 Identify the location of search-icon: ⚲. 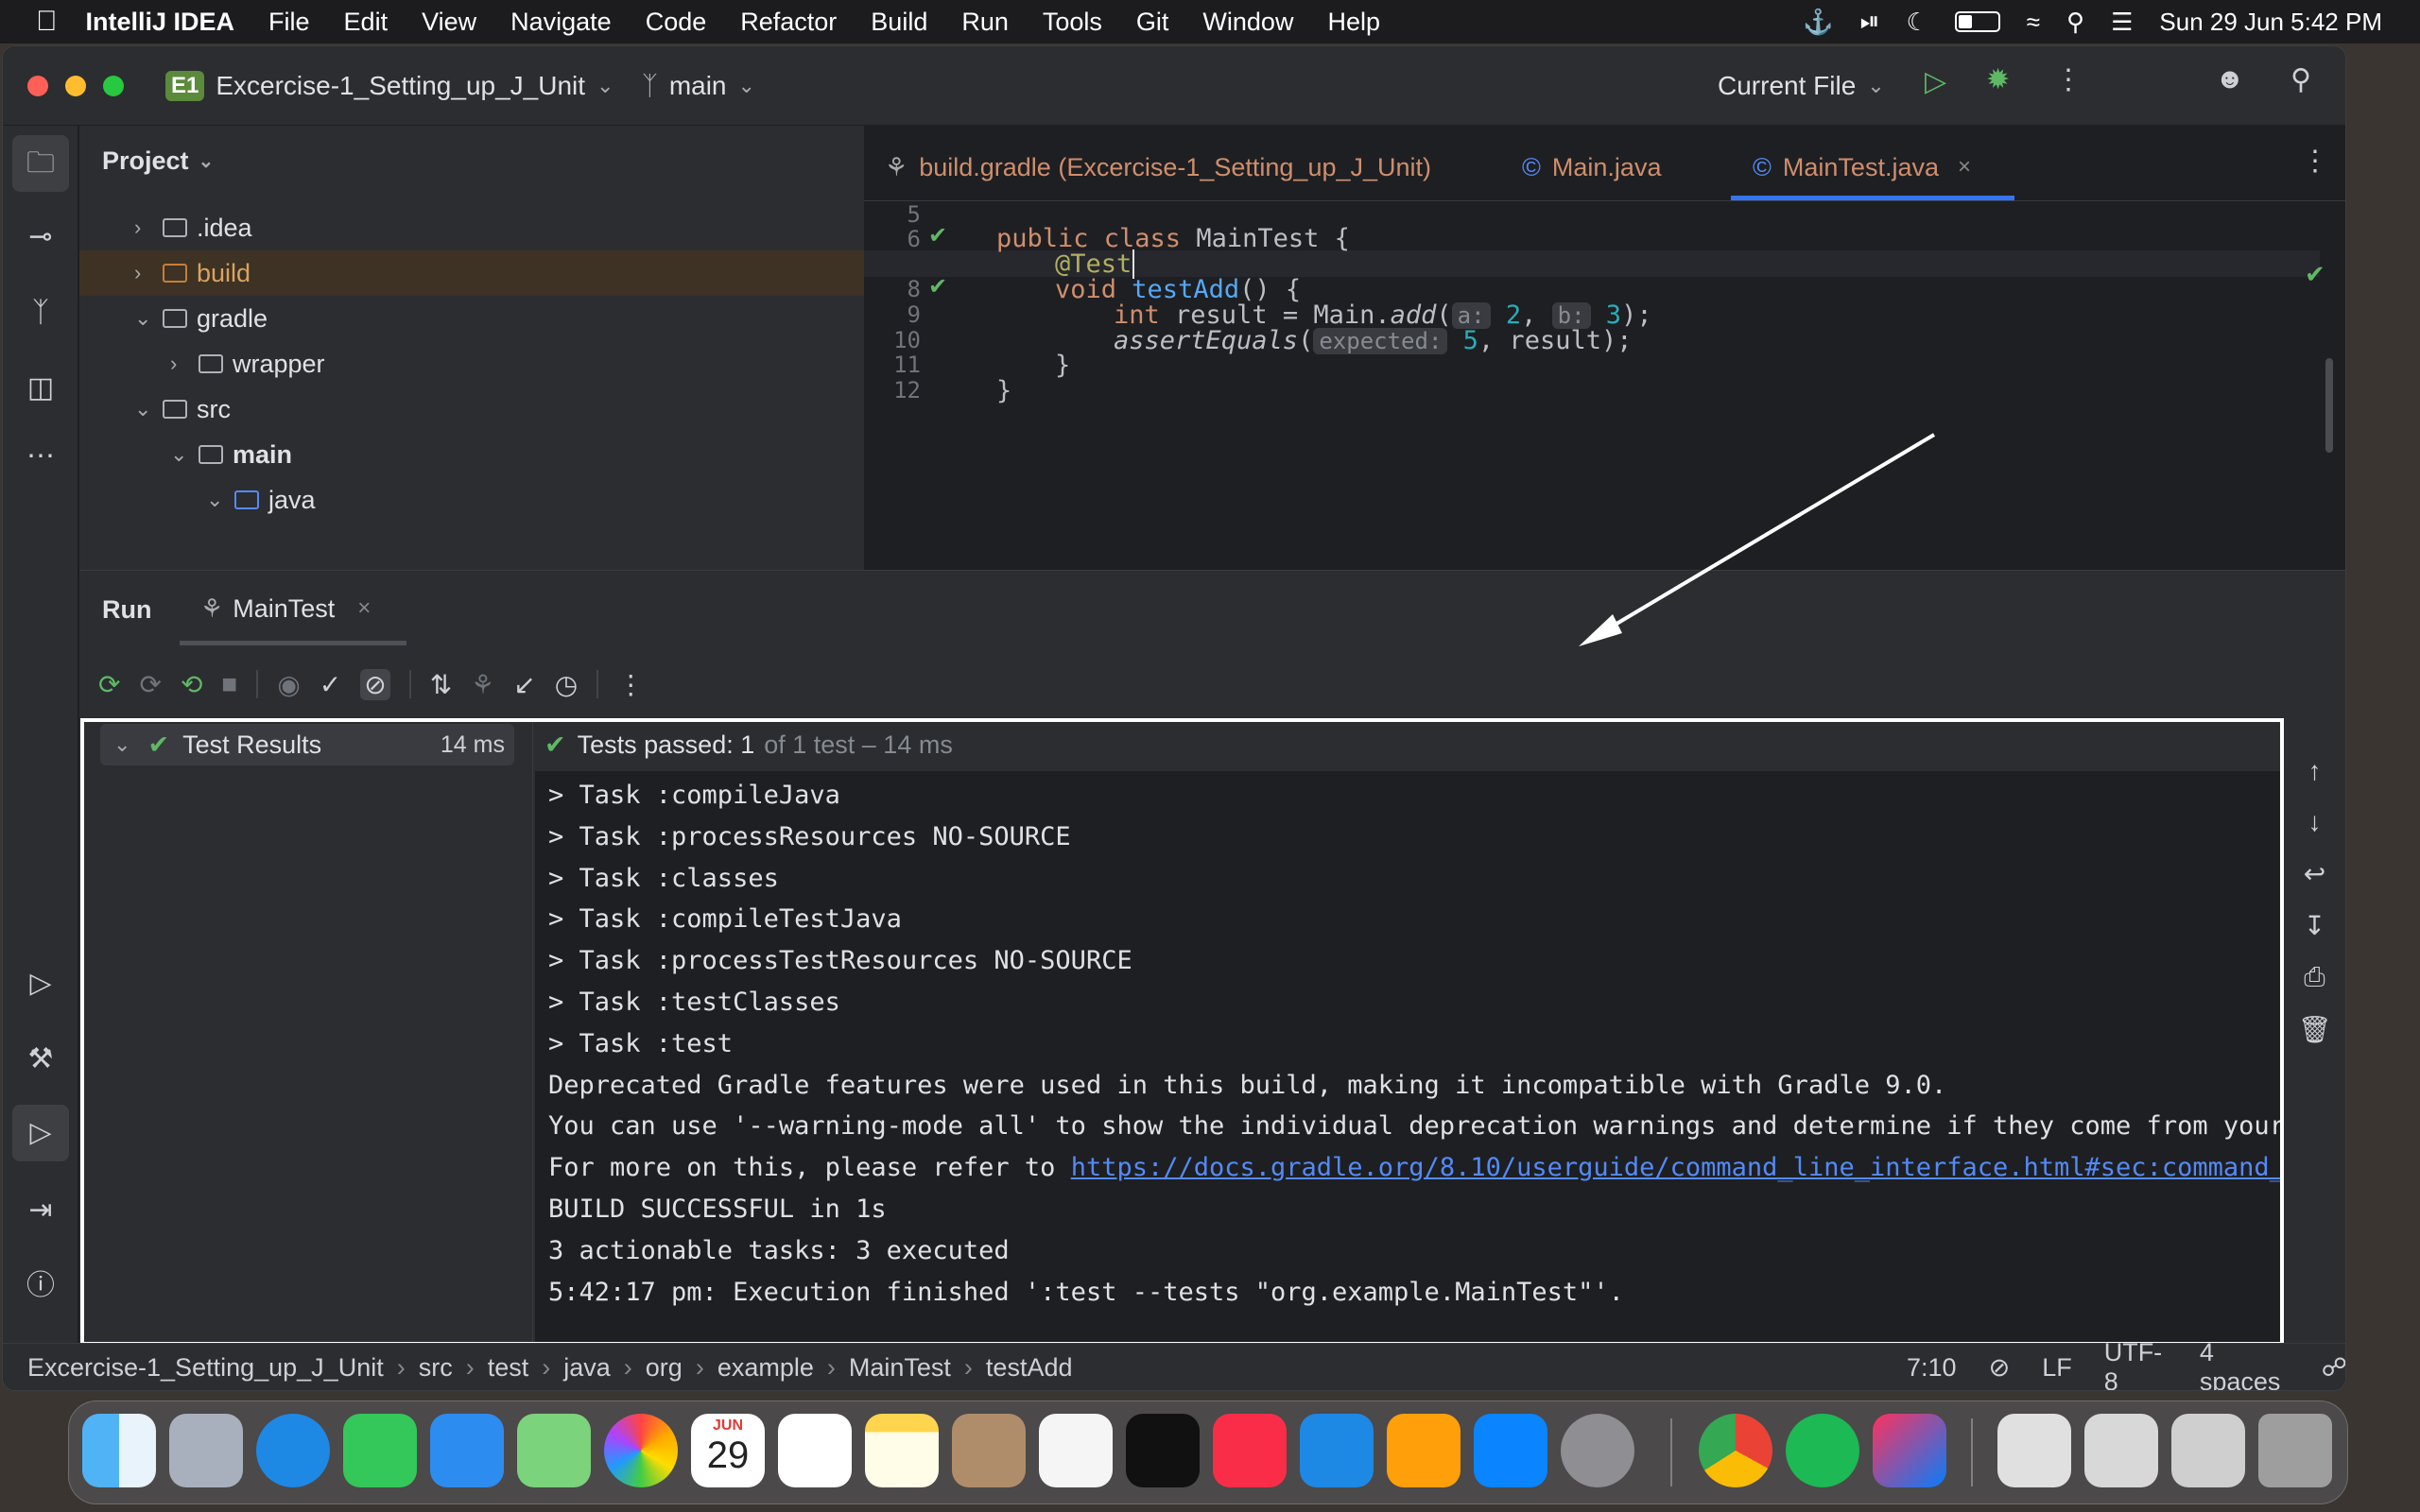
(2301, 79).